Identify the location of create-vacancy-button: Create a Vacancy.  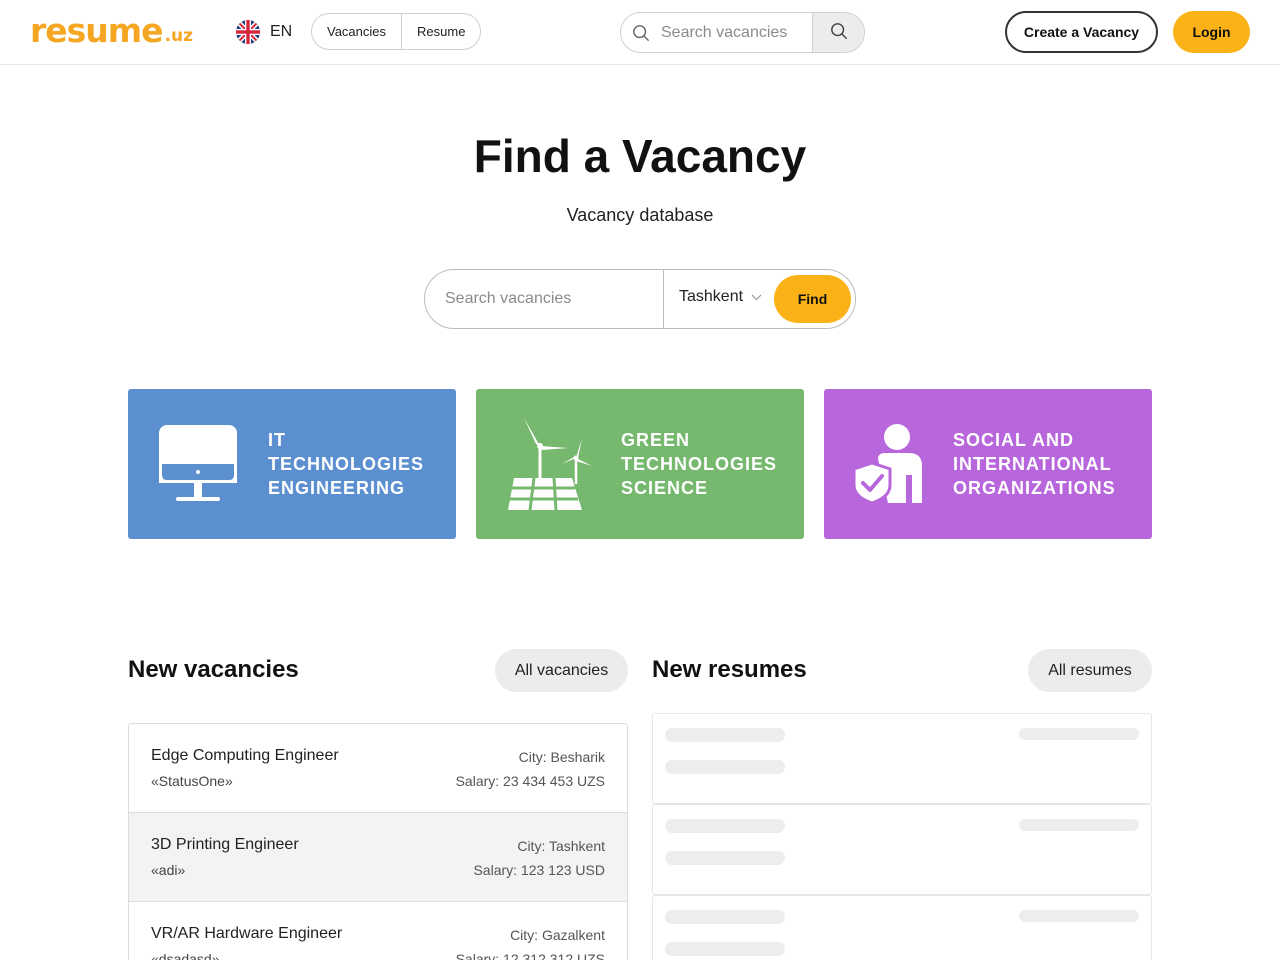
(1081, 32).